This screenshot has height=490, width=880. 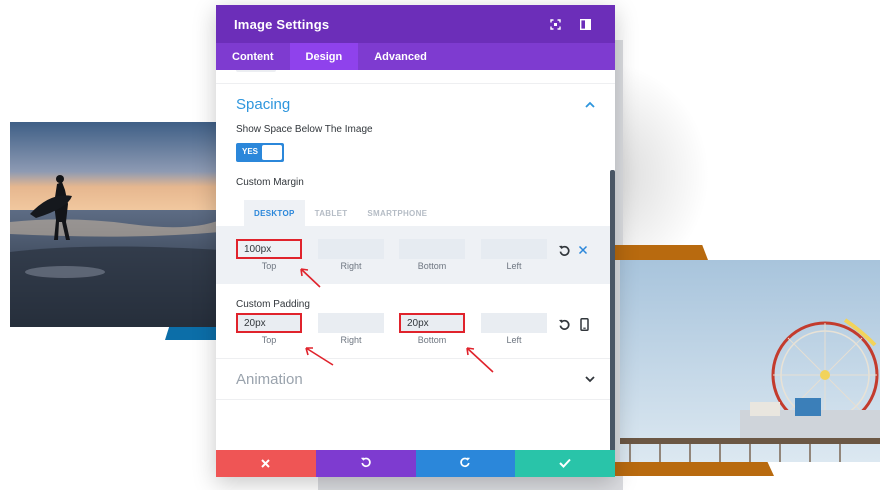 What do you see at coordinates (282, 24) in the screenshot?
I see `modal-title: Image Settings` at bounding box center [282, 24].